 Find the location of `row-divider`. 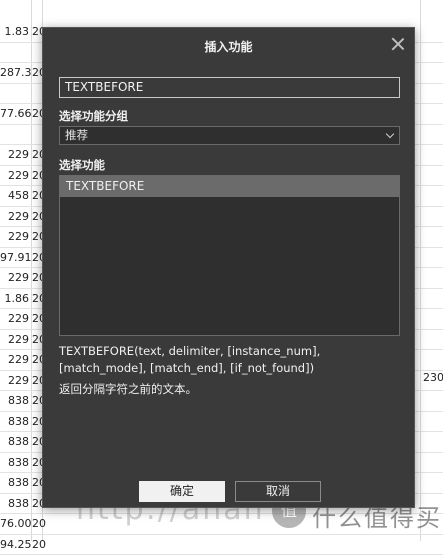

row-divider is located at coordinates (221, 534).